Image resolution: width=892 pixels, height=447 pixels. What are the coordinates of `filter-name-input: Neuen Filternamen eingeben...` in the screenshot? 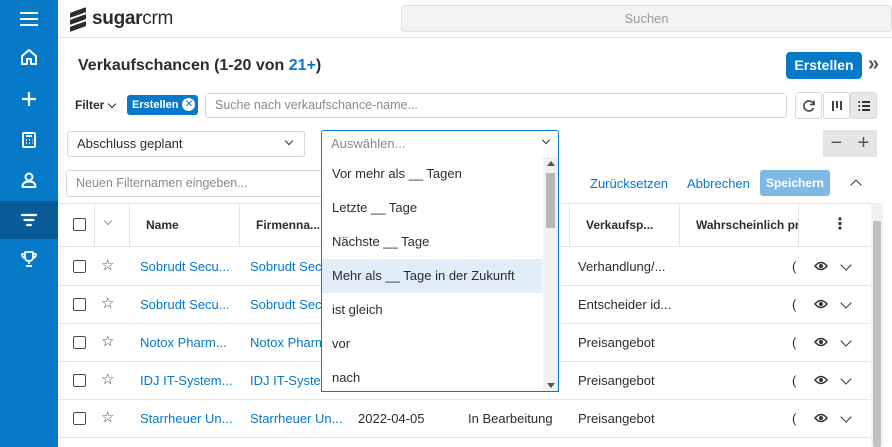 It's located at (195, 183).